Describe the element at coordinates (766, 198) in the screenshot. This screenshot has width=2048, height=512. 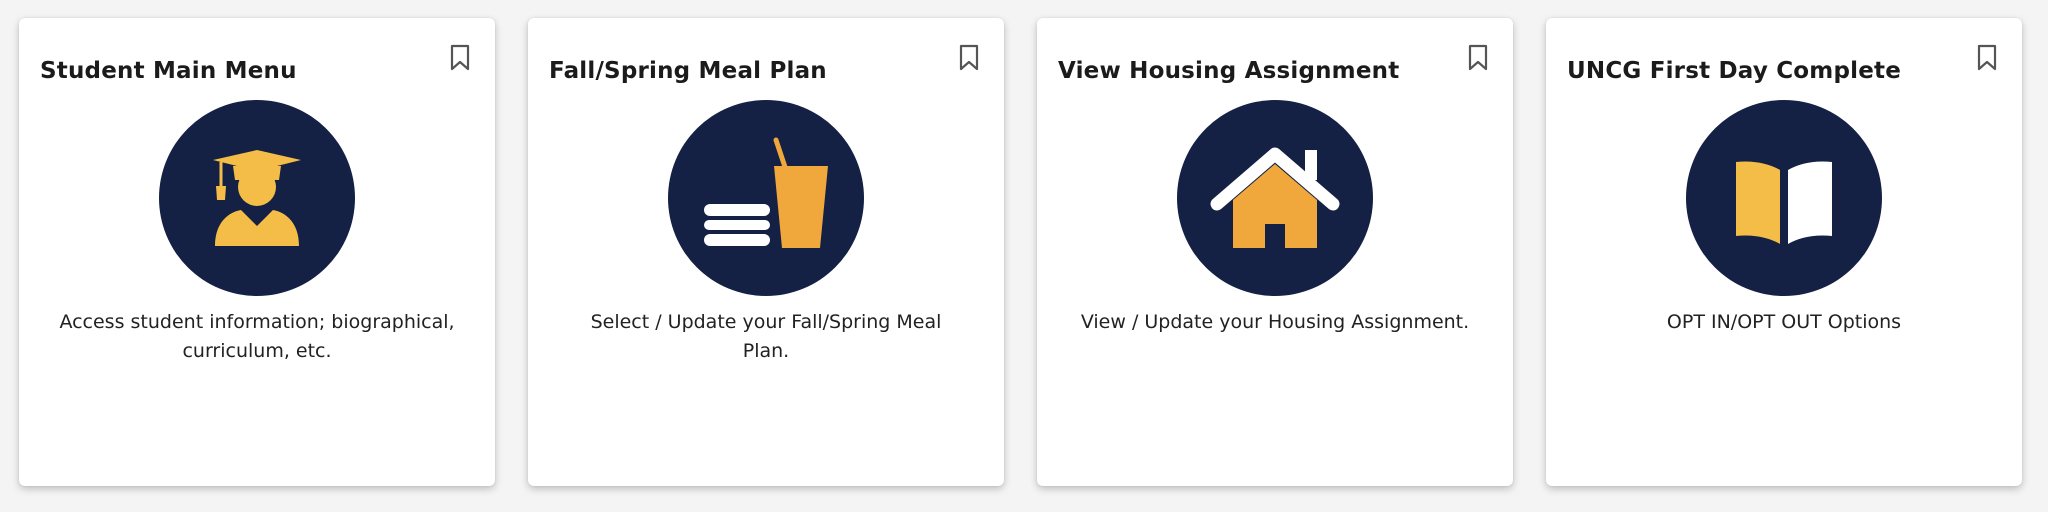
I see `meal-icon` at that location.